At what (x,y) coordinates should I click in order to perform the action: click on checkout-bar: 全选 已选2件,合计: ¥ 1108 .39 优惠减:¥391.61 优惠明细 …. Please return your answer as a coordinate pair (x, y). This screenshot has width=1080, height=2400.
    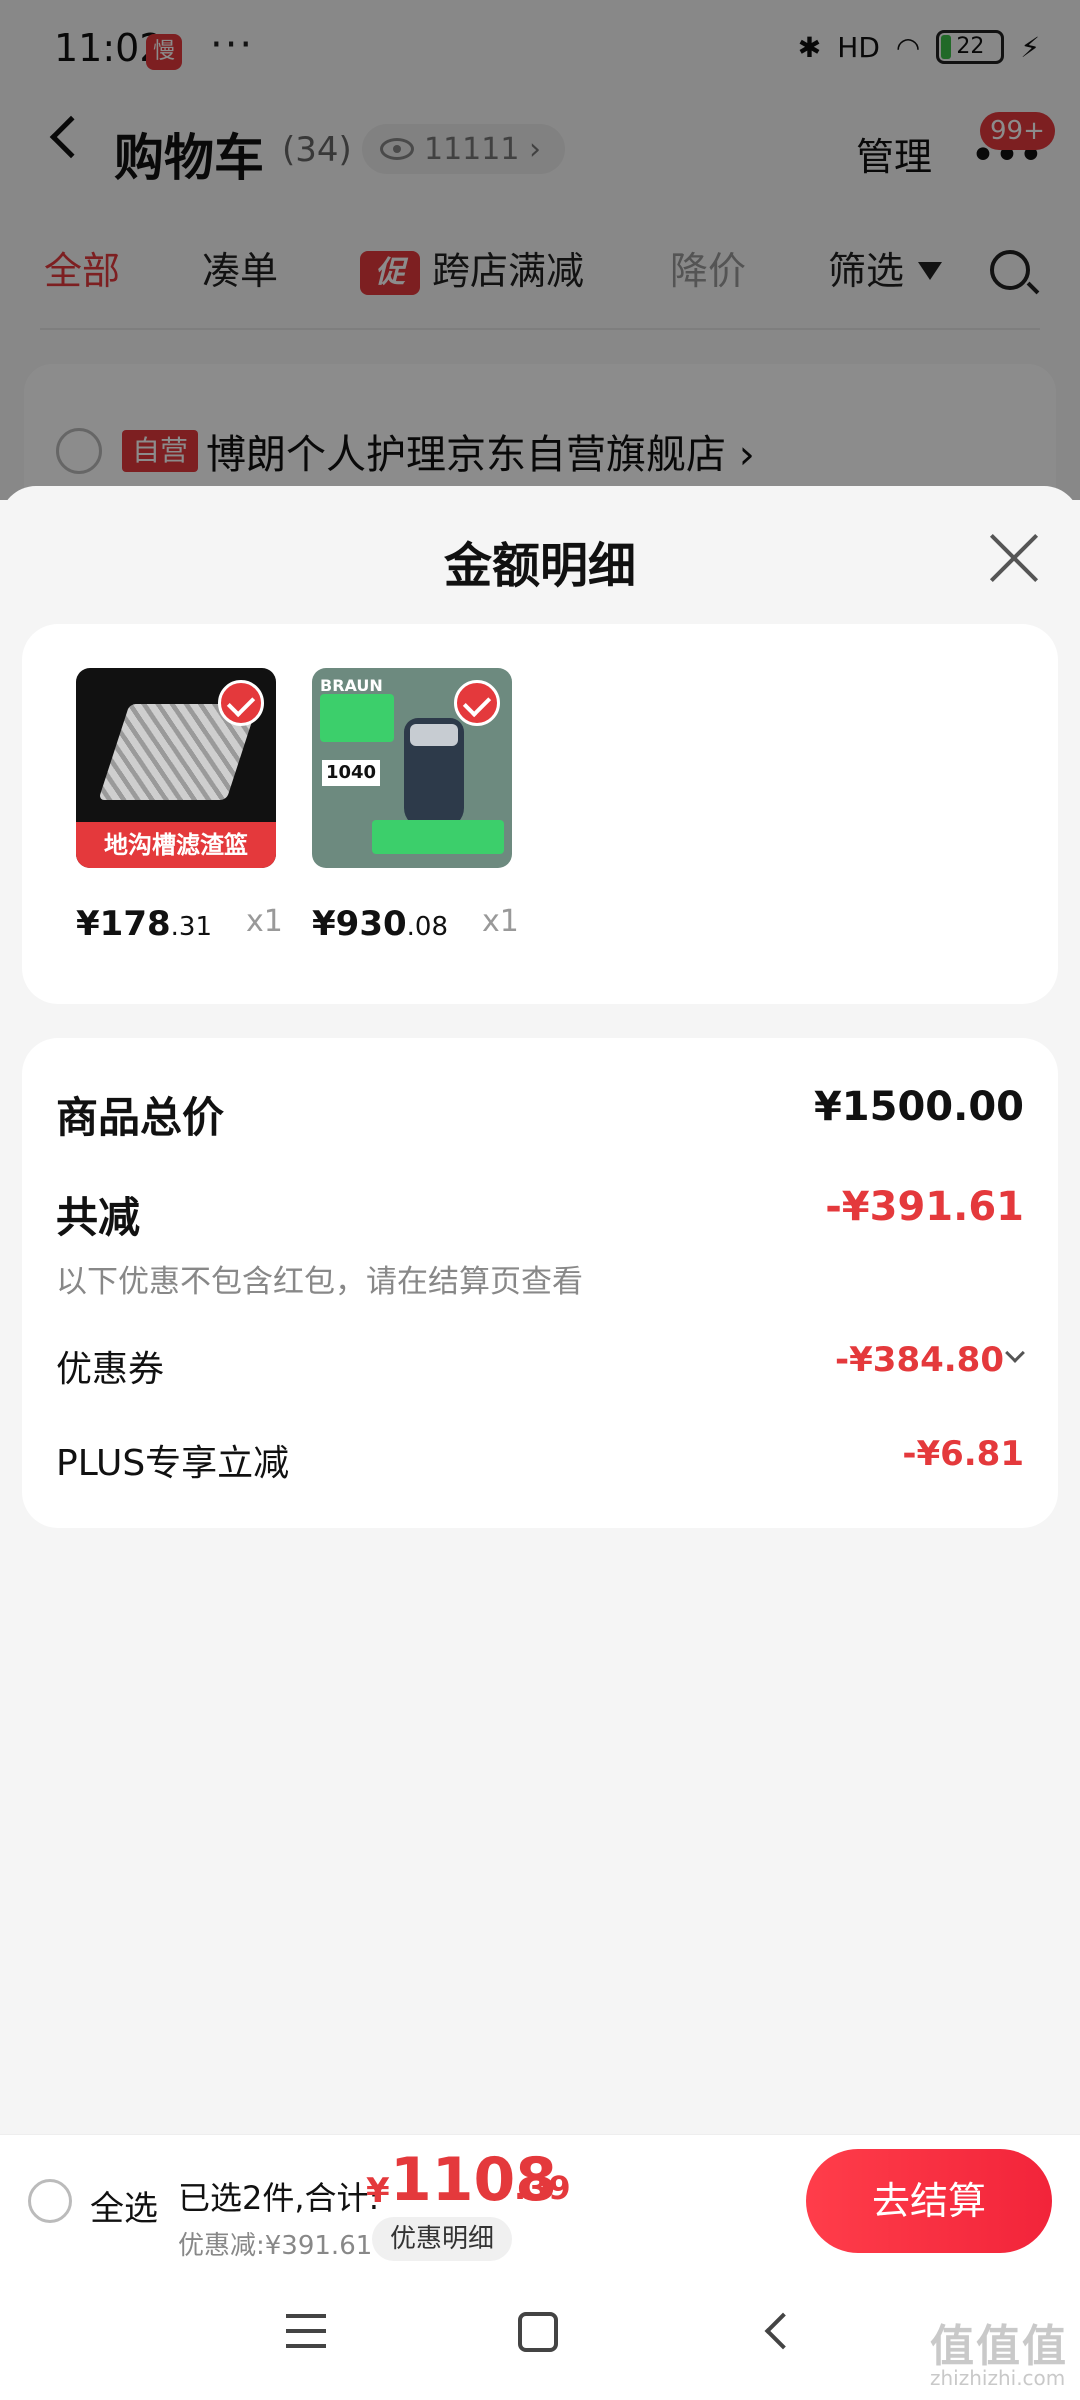
    Looking at the image, I should click on (540, 2200).